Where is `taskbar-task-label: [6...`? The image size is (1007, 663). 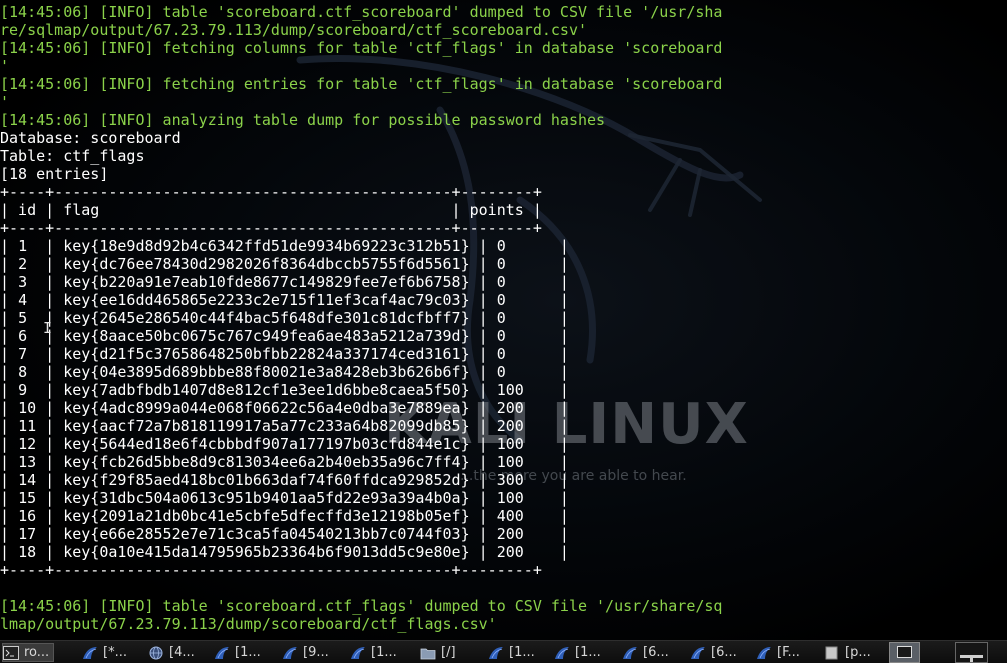 taskbar-task-label: [6... is located at coordinates (656, 652).